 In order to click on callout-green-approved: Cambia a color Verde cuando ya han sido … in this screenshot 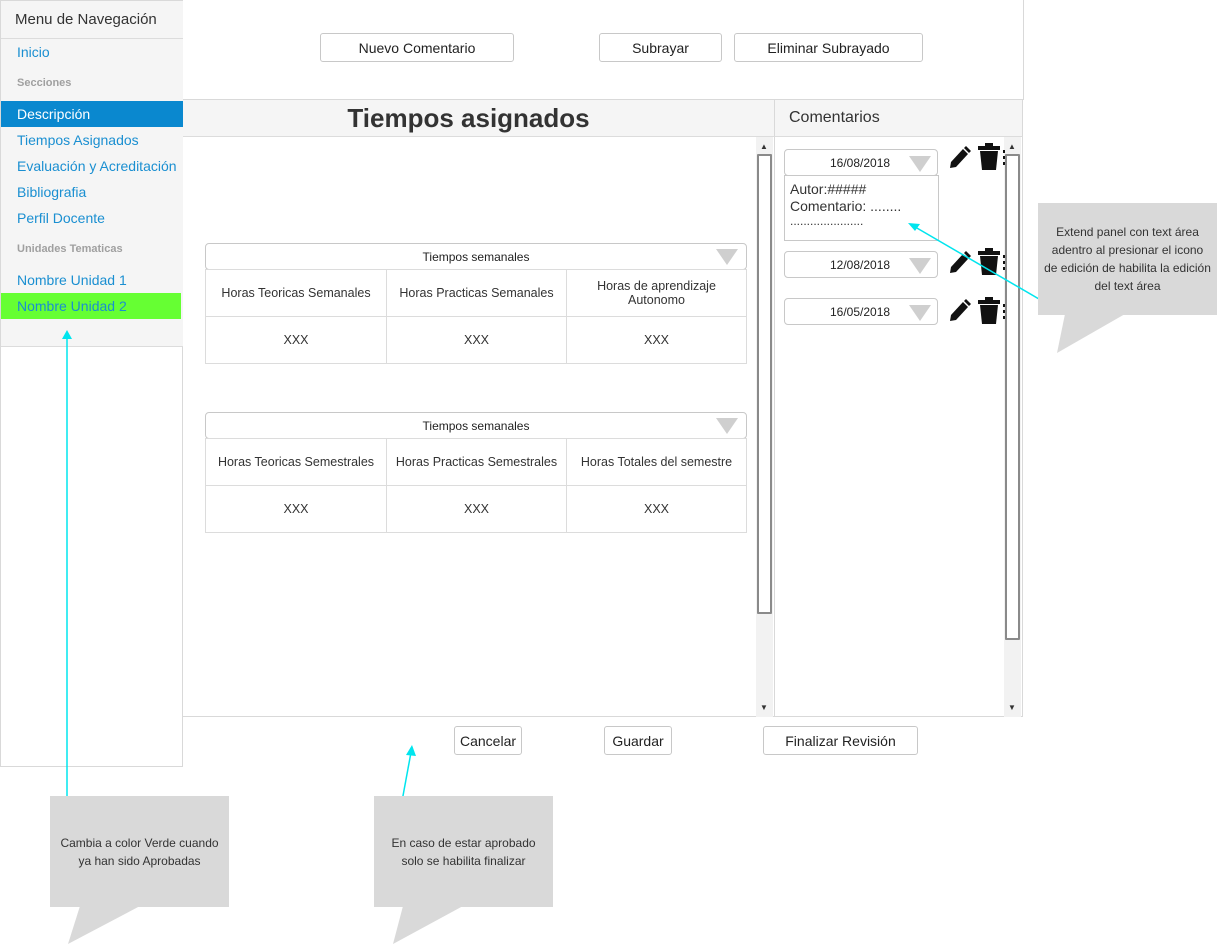, I will do `click(139, 851)`.